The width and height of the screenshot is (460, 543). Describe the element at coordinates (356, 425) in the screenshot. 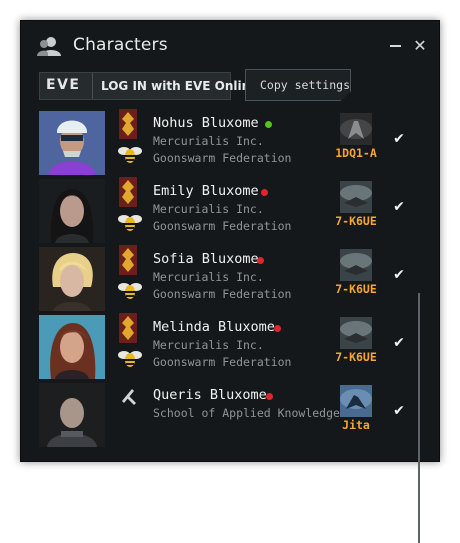

I see `system-name: Jita` at that location.